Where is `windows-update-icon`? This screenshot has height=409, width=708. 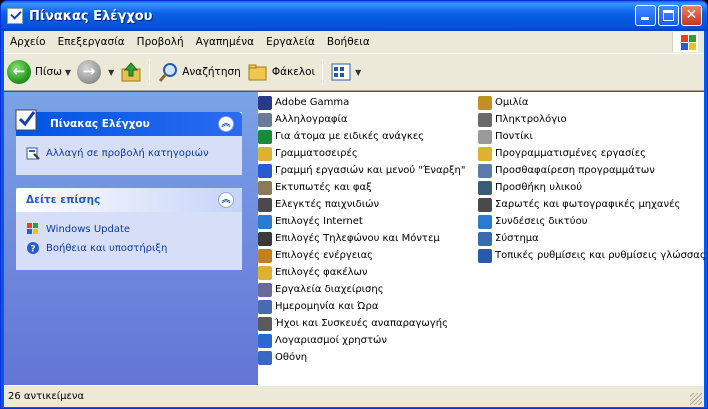
windows-update-icon is located at coordinates (32, 228).